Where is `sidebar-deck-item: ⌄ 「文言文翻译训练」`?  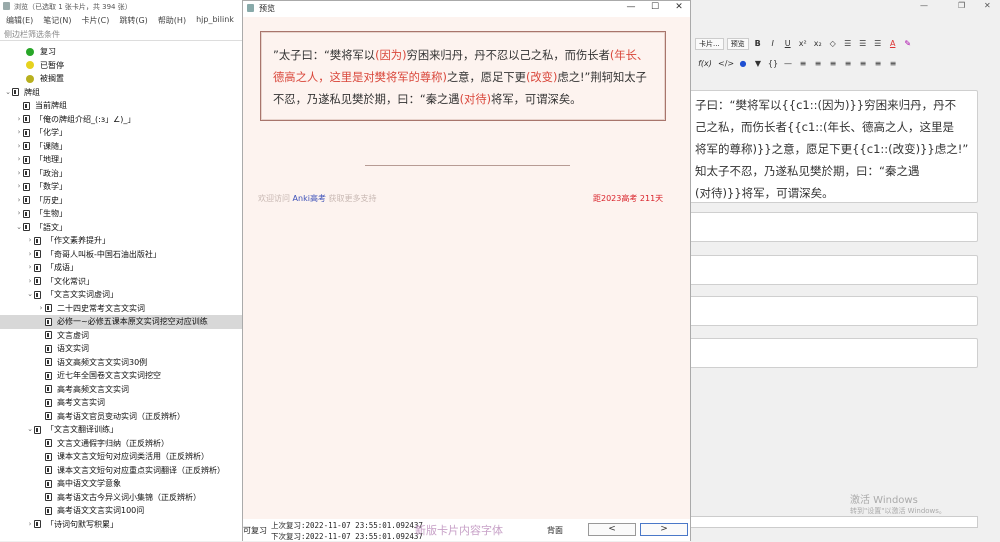
sidebar-deck-item: ⌄ 「文言文翻译训练」 is located at coordinates (121, 430).